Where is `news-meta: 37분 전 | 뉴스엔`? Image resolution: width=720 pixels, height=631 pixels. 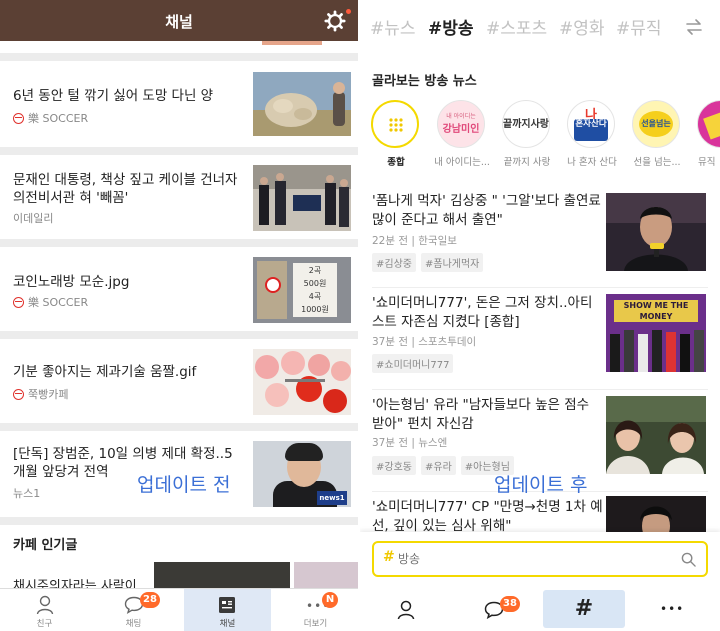 news-meta: 37분 전 | 뉴스엔 is located at coordinates (410, 443).